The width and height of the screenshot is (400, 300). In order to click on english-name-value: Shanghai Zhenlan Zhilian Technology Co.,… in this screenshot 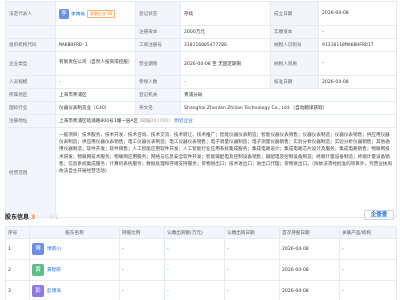, I will do `click(288, 108)`.